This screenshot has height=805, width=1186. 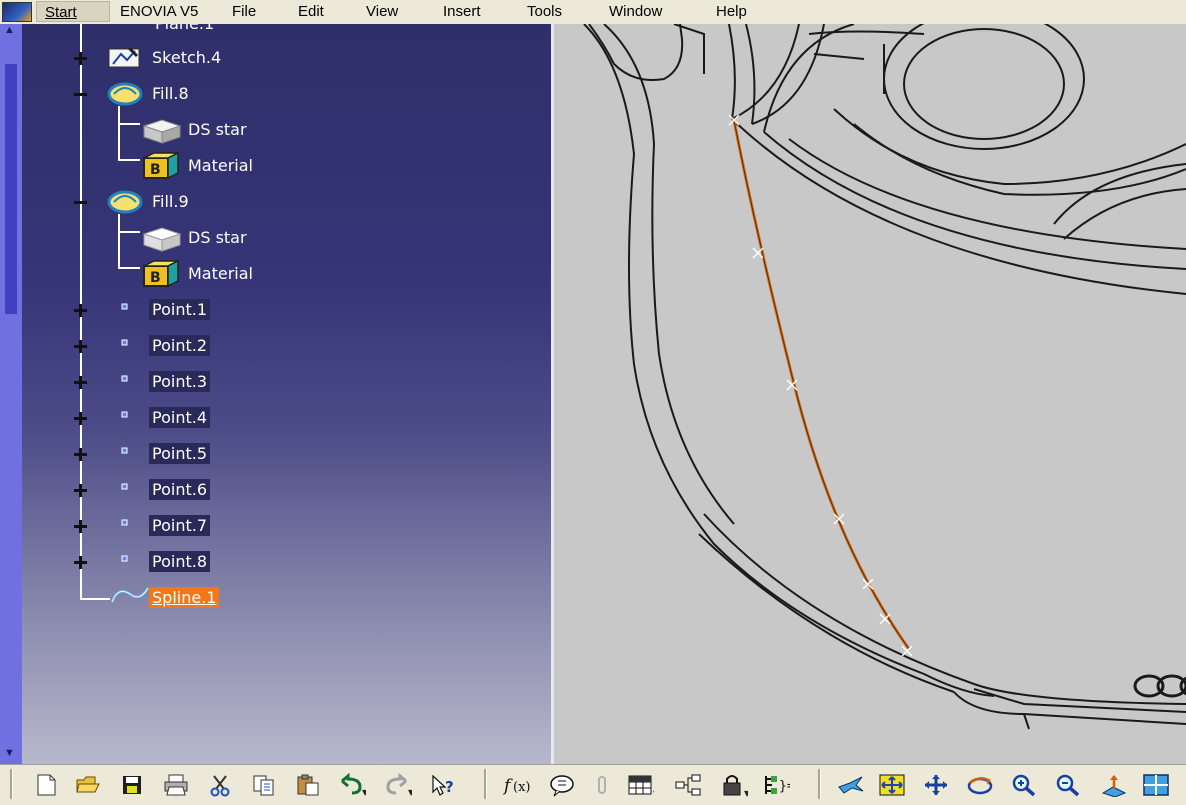 What do you see at coordinates (179, 417) in the screenshot?
I see `tree-node-label: Point.4` at bounding box center [179, 417].